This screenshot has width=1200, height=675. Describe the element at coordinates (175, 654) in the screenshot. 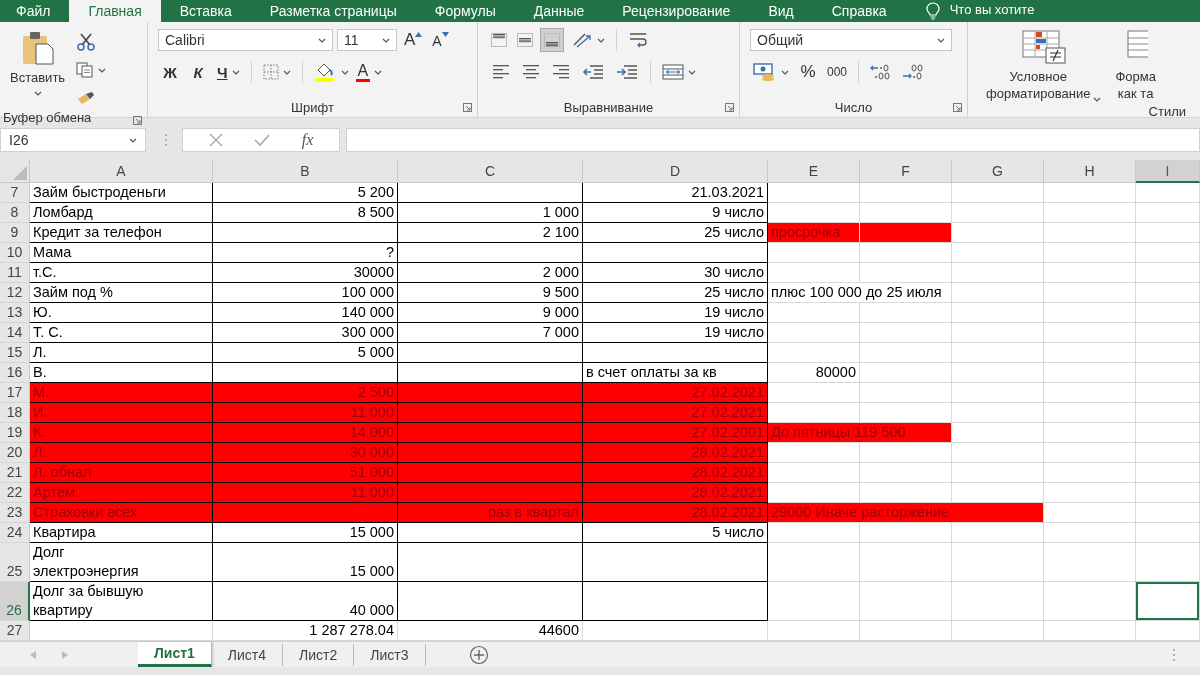

I see `sheet-tab: Лист1` at that location.